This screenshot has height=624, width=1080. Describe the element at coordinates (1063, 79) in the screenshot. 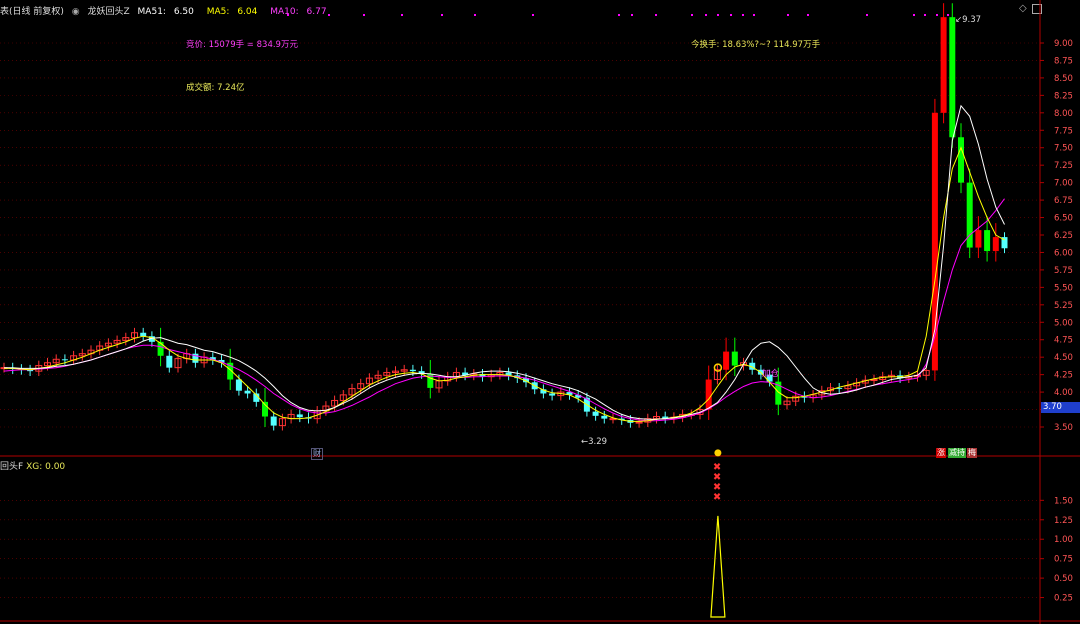

I see `axis-tick-label: 8.50` at that location.